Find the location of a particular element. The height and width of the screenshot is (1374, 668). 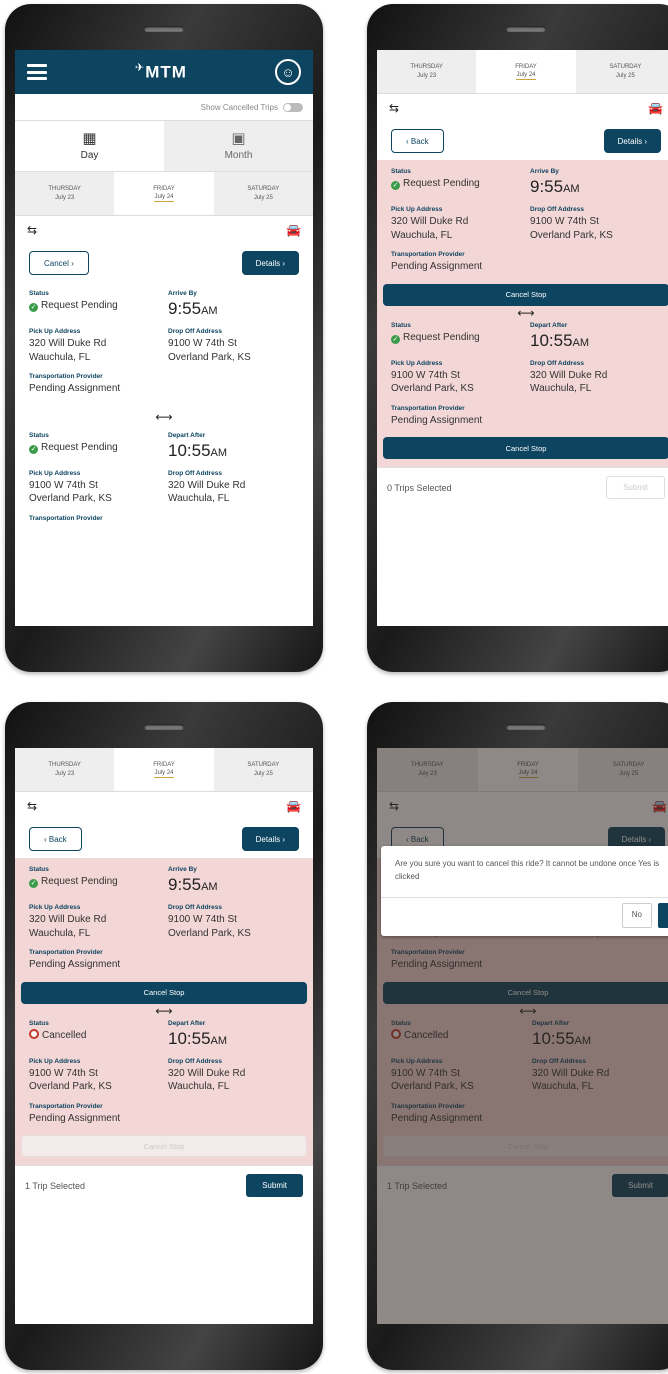

show-cancelled-toggle is located at coordinates (293, 107).